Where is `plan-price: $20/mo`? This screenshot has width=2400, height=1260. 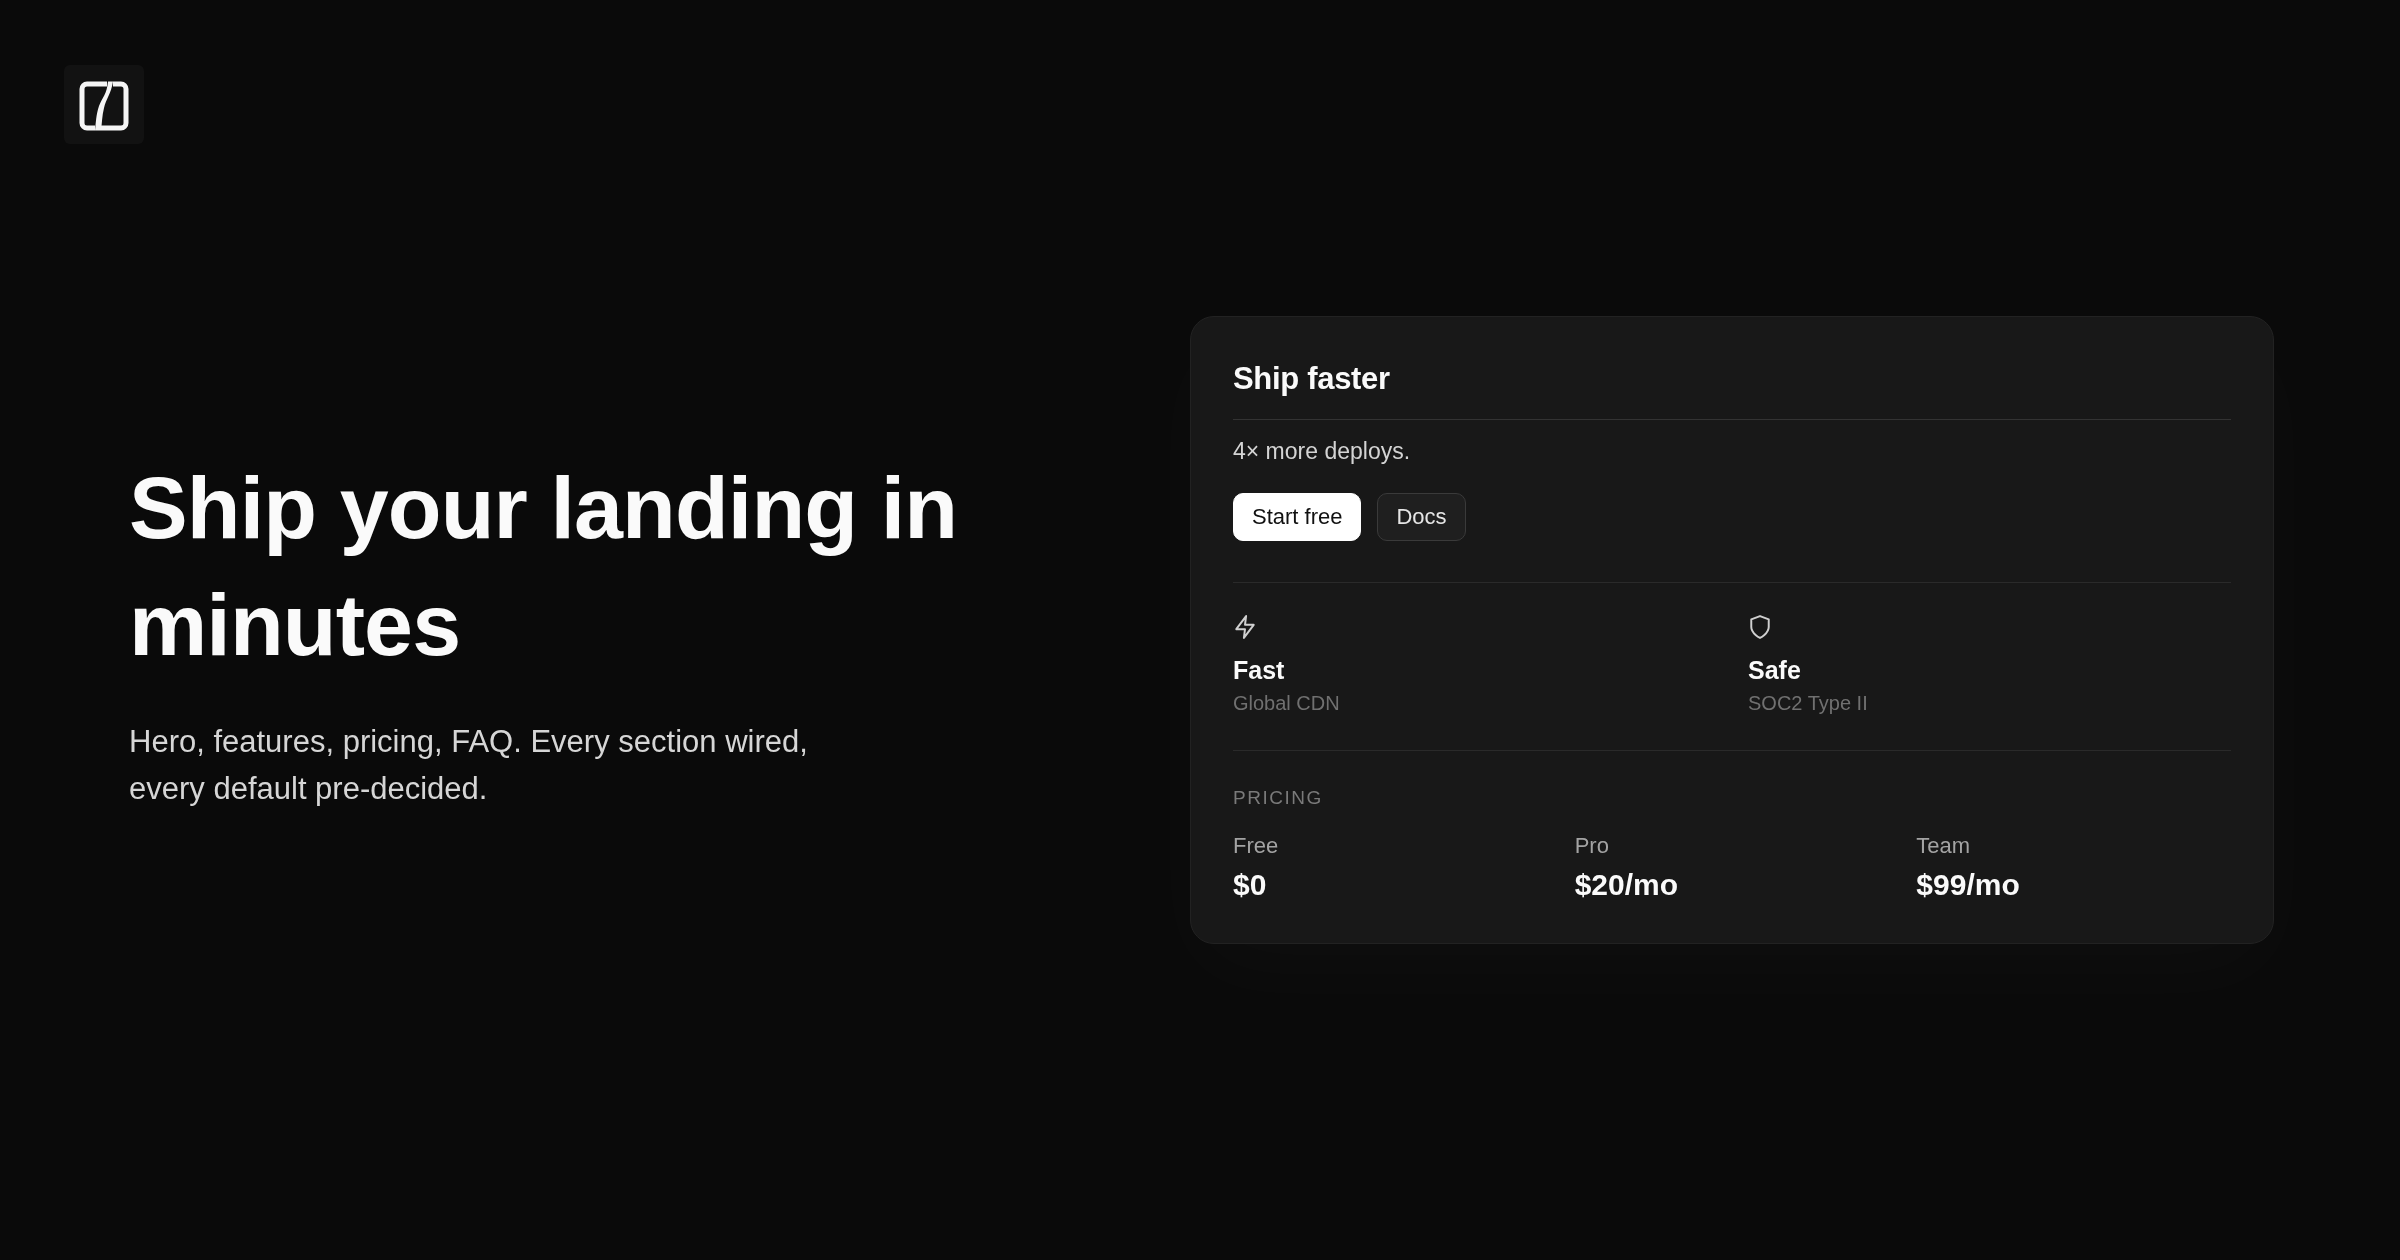 plan-price: $20/mo is located at coordinates (1627, 885).